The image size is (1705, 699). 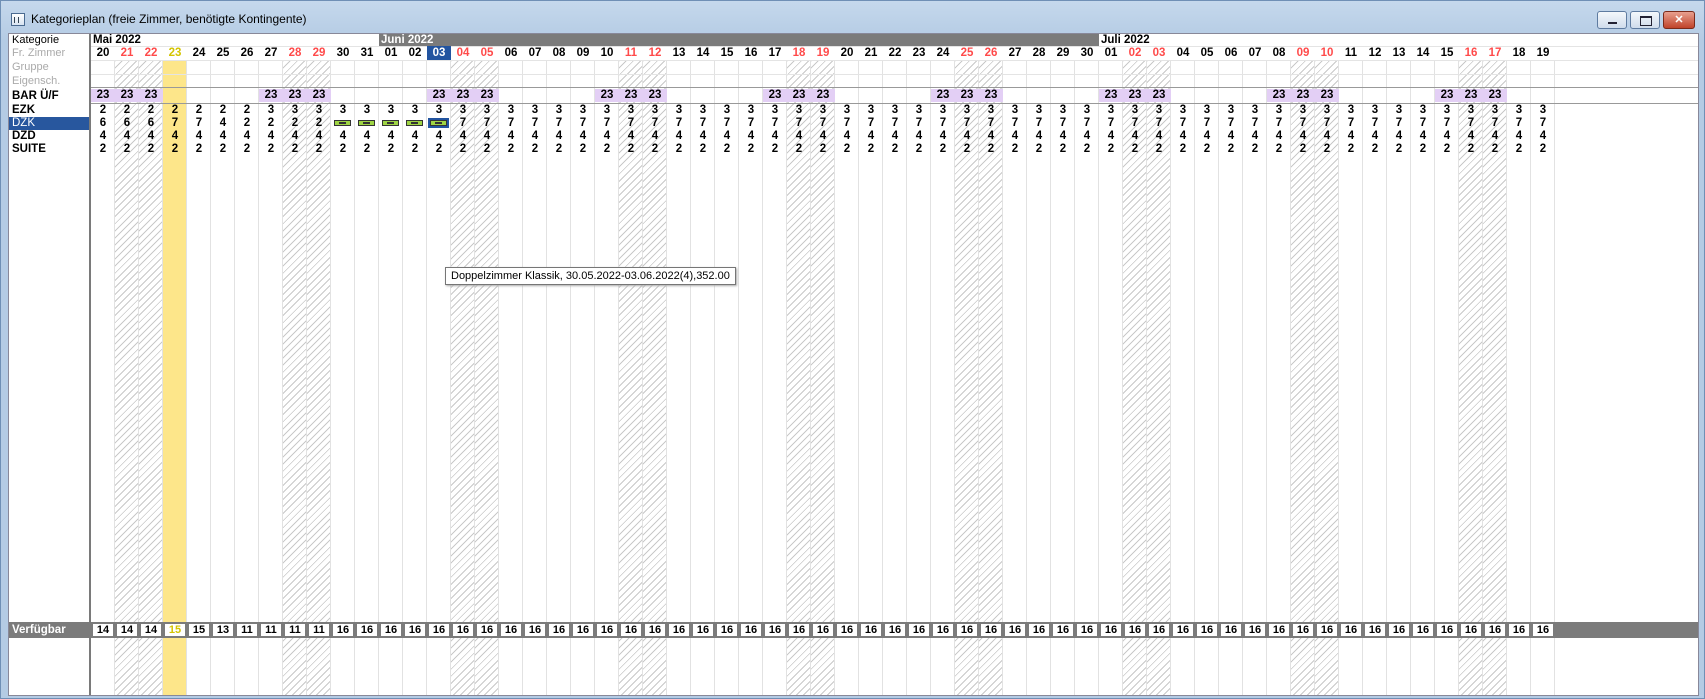 I want to click on day-header: 01, so click(x=1111, y=53).